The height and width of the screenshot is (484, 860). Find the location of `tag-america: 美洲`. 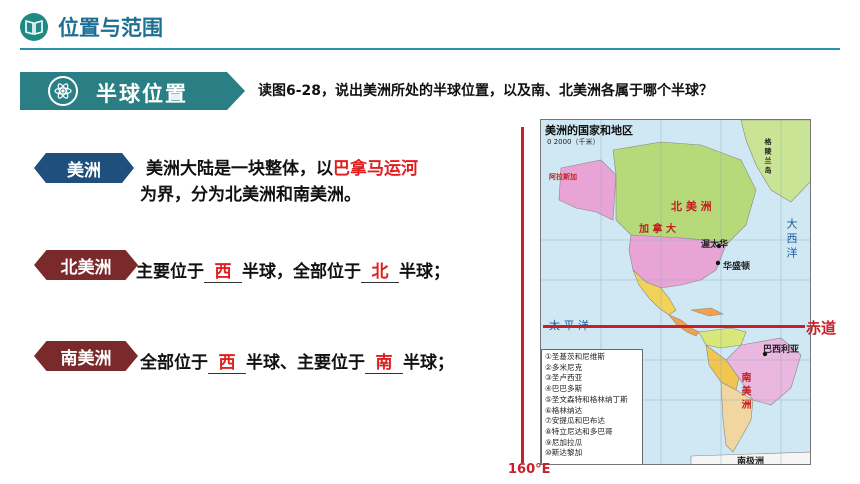

tag-america: 美洲 is located at coordinates (84, 168).